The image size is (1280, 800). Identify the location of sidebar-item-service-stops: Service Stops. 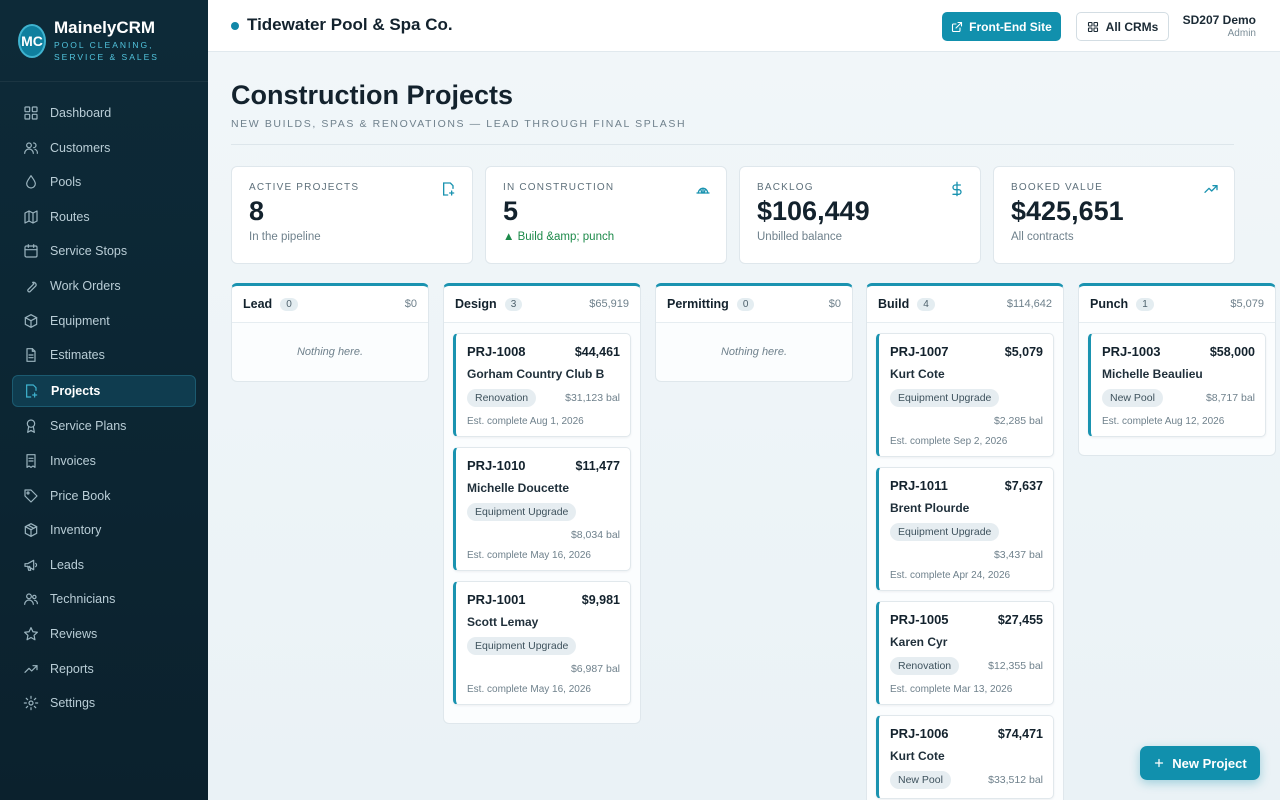
(104, 251).